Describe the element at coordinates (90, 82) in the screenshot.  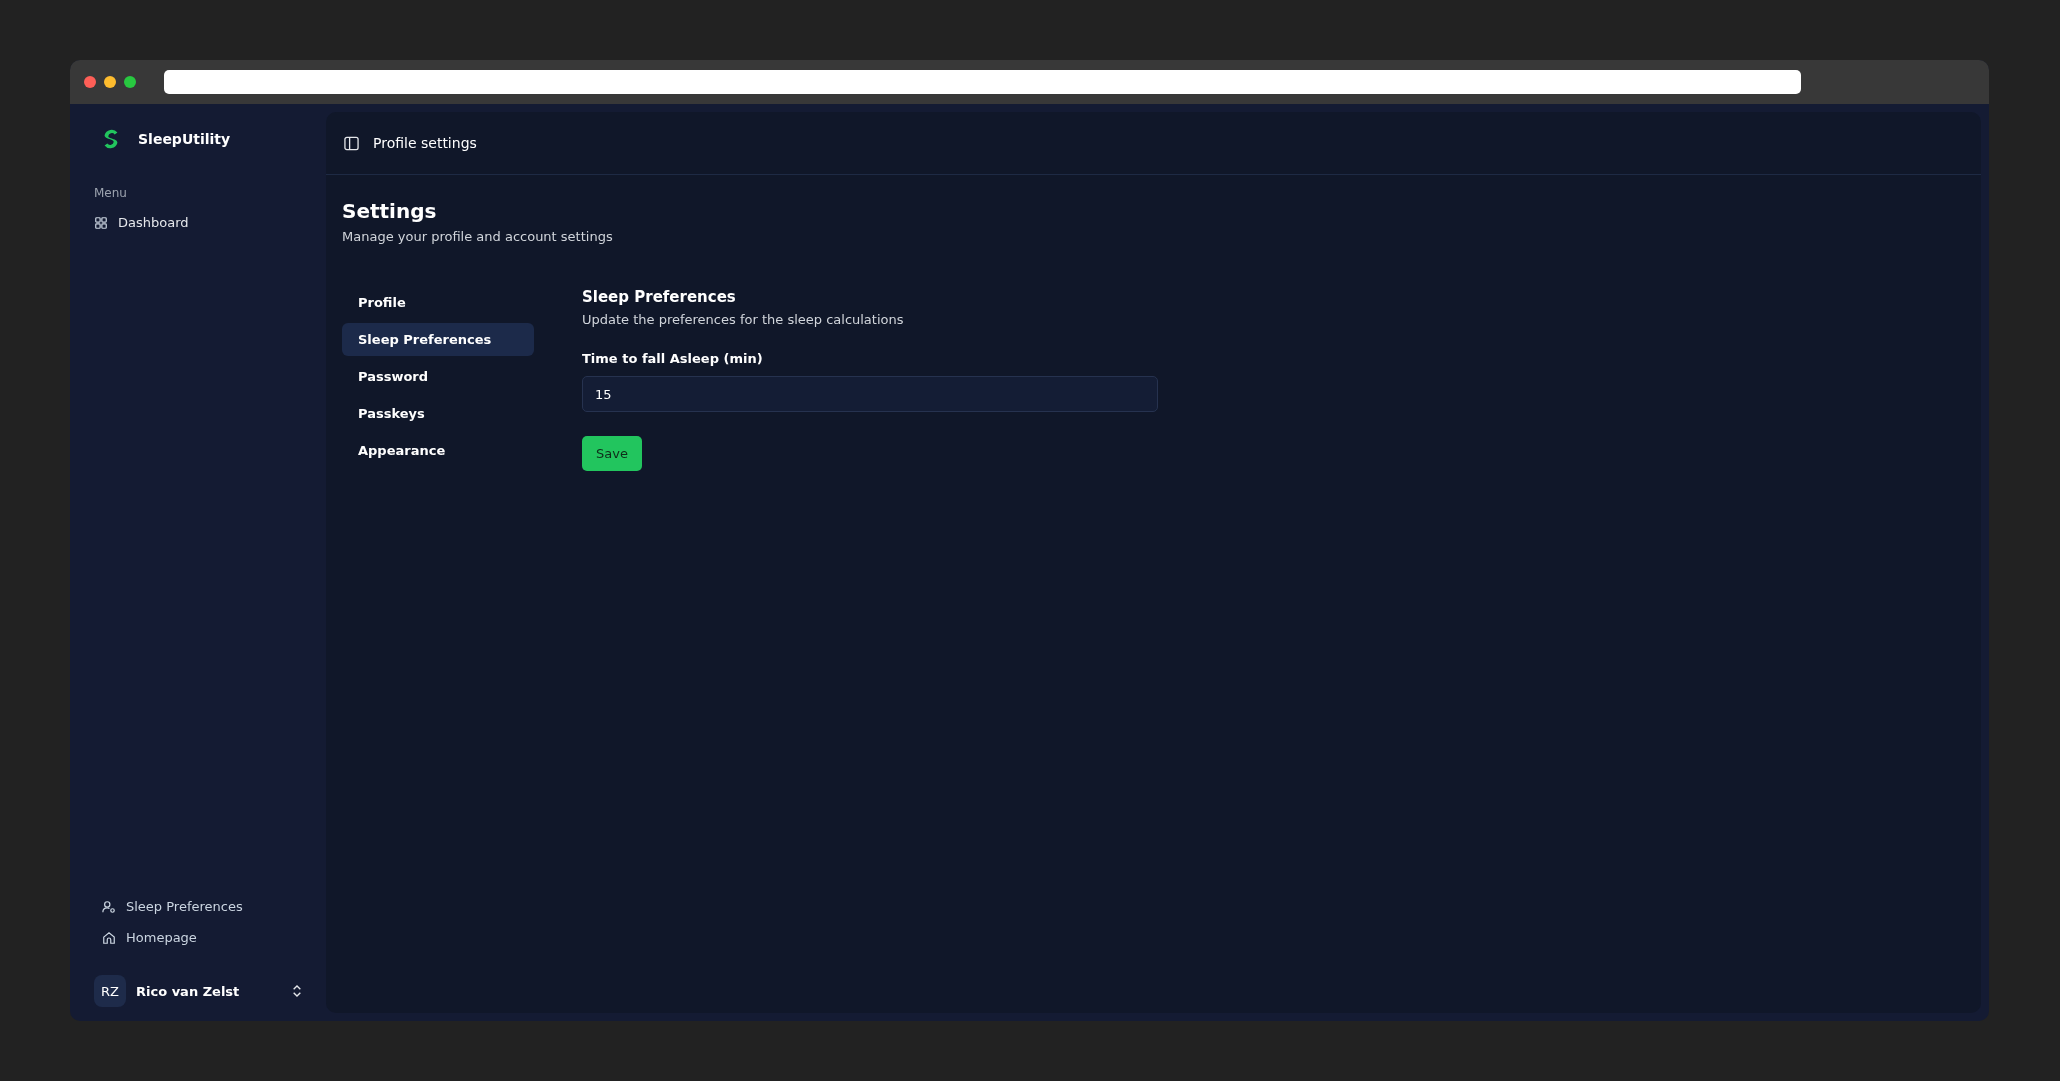
I see `close-dot` at that location.